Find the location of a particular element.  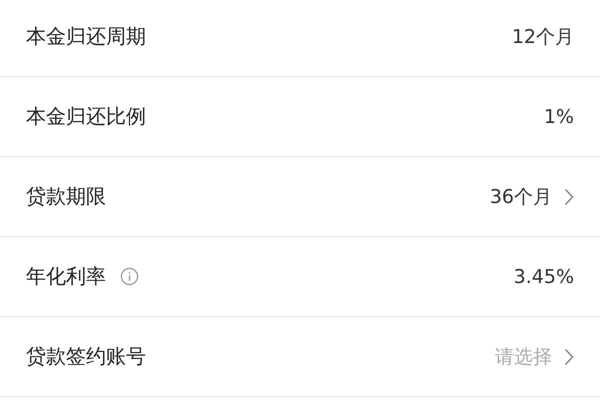

row-value: 3.45% is located at coordinates (544, 277).